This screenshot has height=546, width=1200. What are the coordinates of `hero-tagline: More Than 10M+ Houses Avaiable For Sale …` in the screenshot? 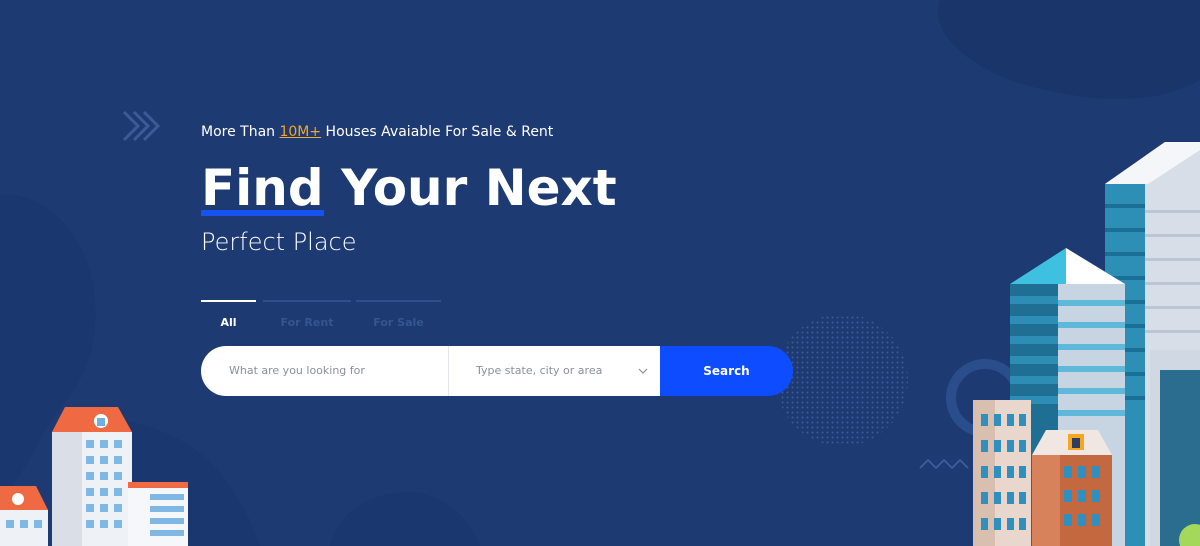 It's located at (377, 132).